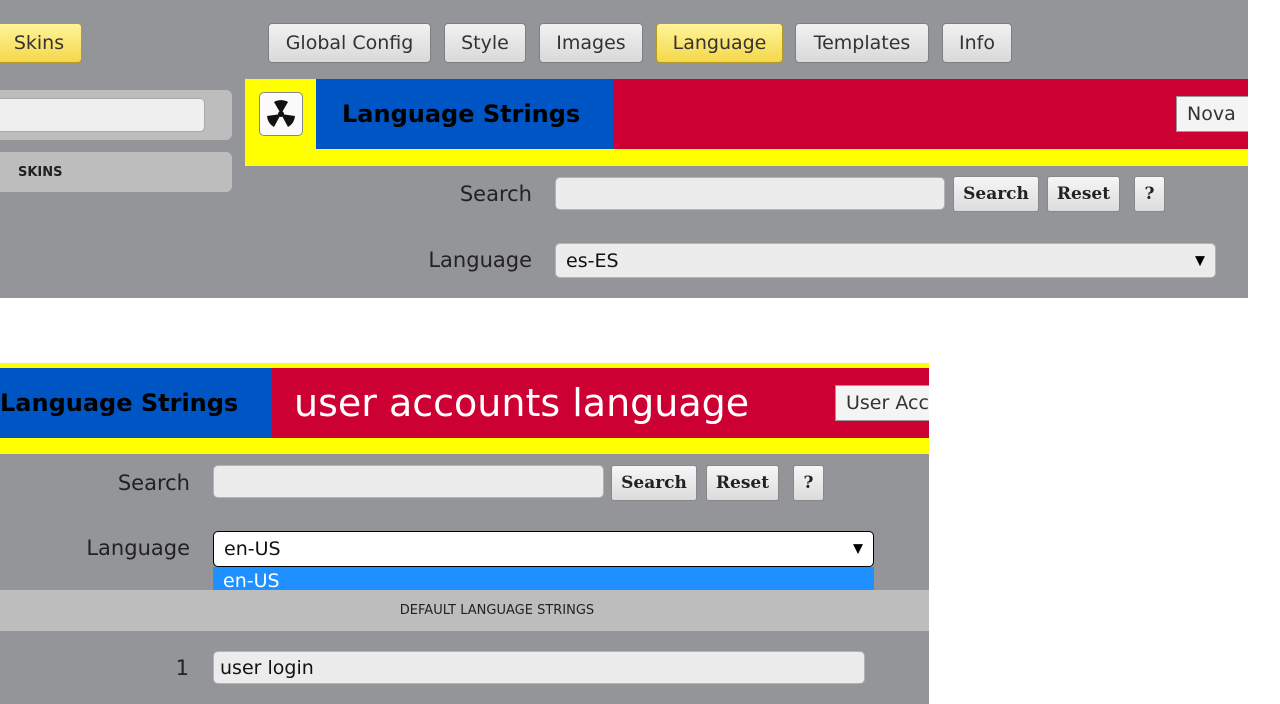  Describe the element at coordinates (464, 610) in the screenshot. I see `section-header: DEFAULT LANGUAGE STRINGS` at that location.